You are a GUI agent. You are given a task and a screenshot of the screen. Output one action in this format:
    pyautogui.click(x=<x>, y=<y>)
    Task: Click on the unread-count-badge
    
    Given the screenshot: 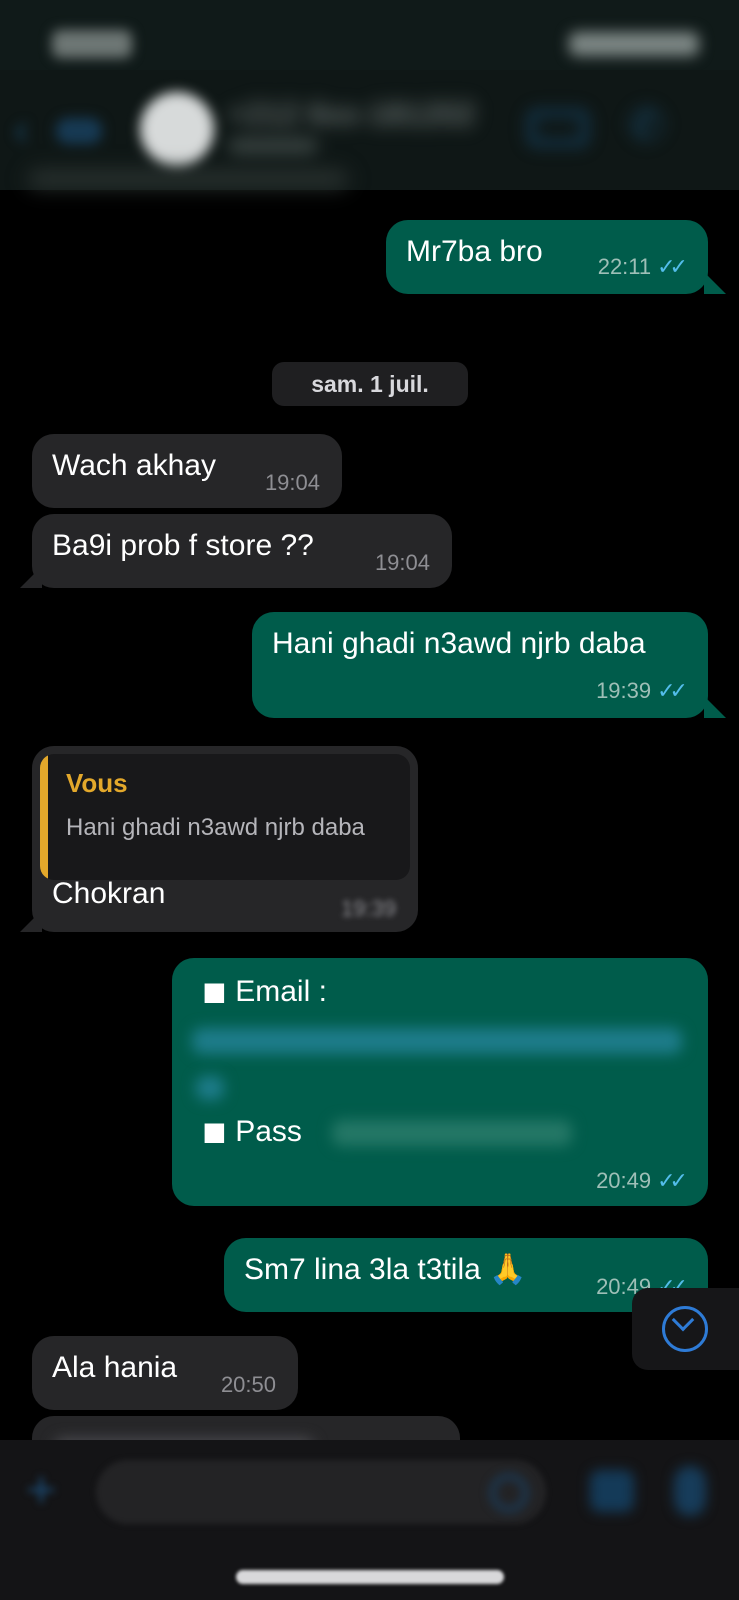 What is the action you would take?
    pyautogui.click(x=79, y=131)
    